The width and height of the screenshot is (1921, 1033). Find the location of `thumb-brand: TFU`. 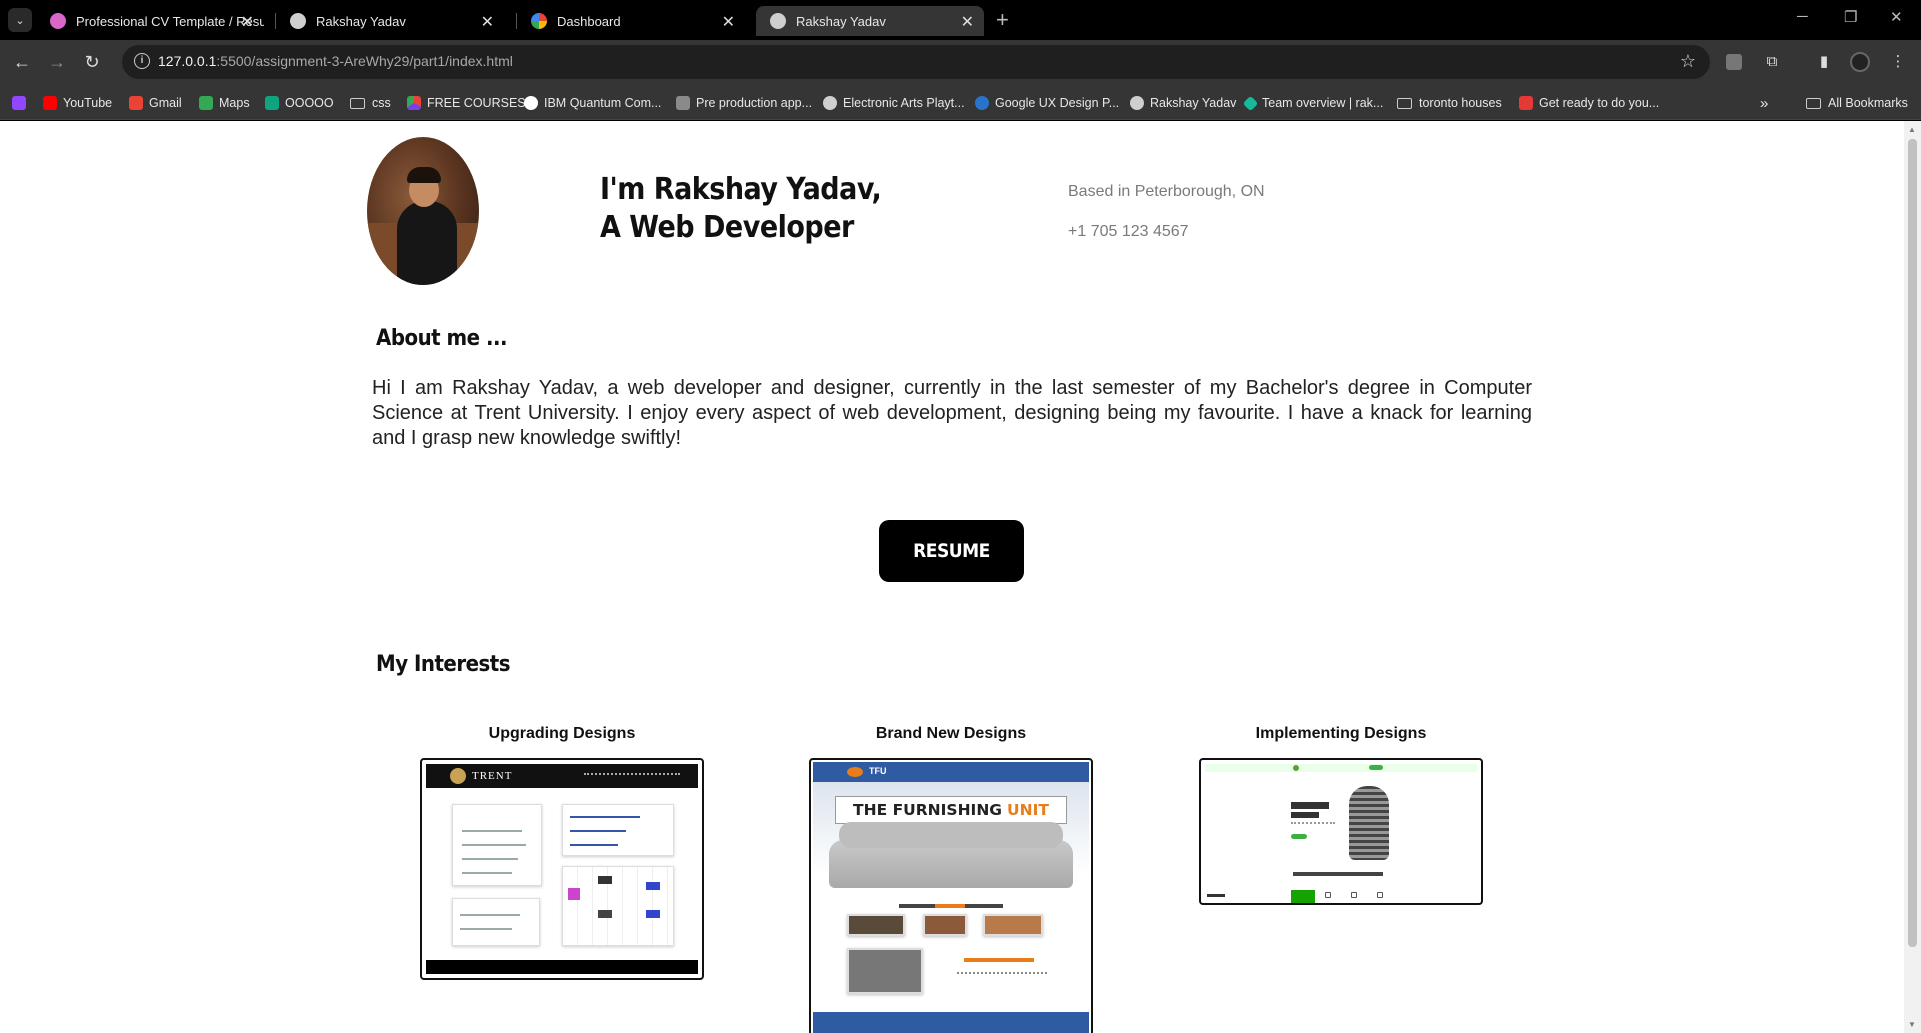

thumb-brand: TFU is located at coordinates (878, 771).